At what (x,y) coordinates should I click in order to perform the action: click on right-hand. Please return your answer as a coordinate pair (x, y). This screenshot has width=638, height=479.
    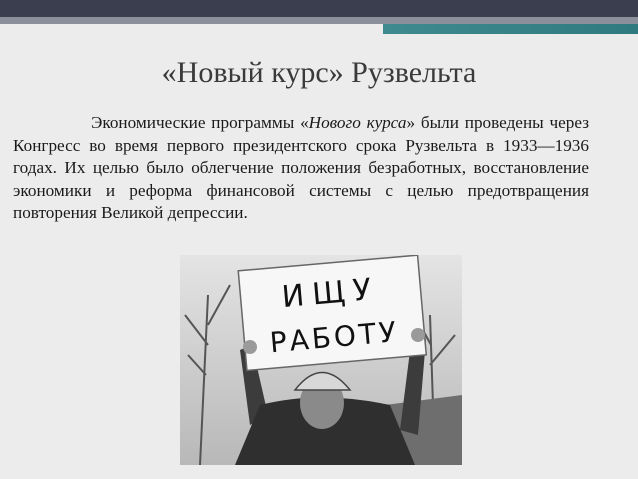
    Looking at the image, I should click on (418, 335).